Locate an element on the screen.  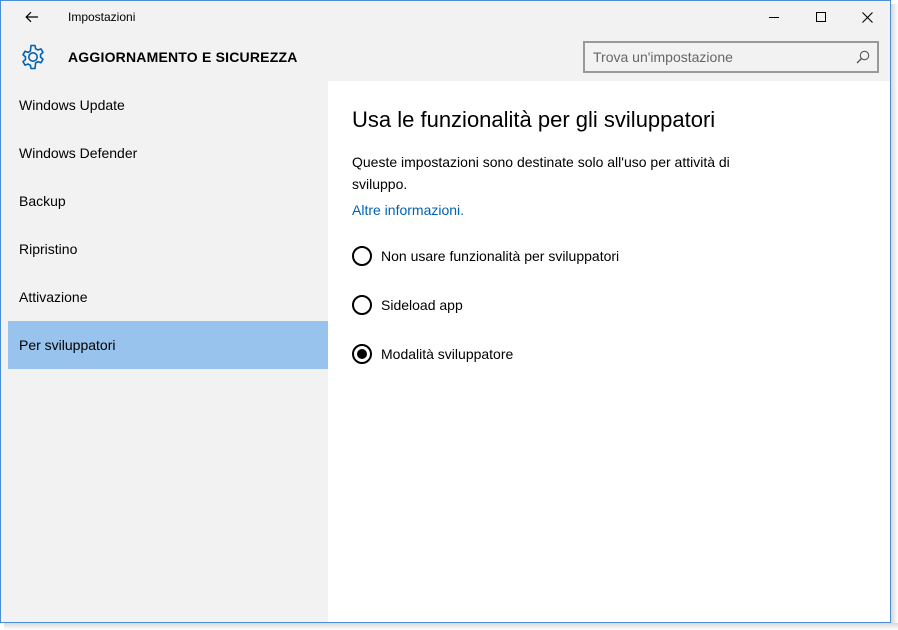
sidebar-item-label: Per sviluppatori is located at coordinates (67, 345).